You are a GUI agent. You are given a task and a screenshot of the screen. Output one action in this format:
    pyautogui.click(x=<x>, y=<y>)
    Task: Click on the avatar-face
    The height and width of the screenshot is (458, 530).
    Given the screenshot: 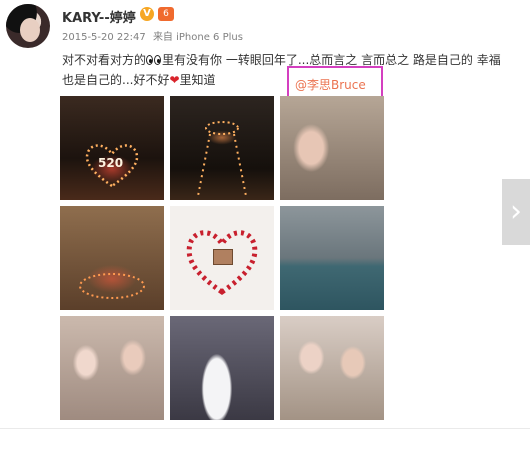 What is the action you would take?
    pyautogui.click(x=30, y=30)
    